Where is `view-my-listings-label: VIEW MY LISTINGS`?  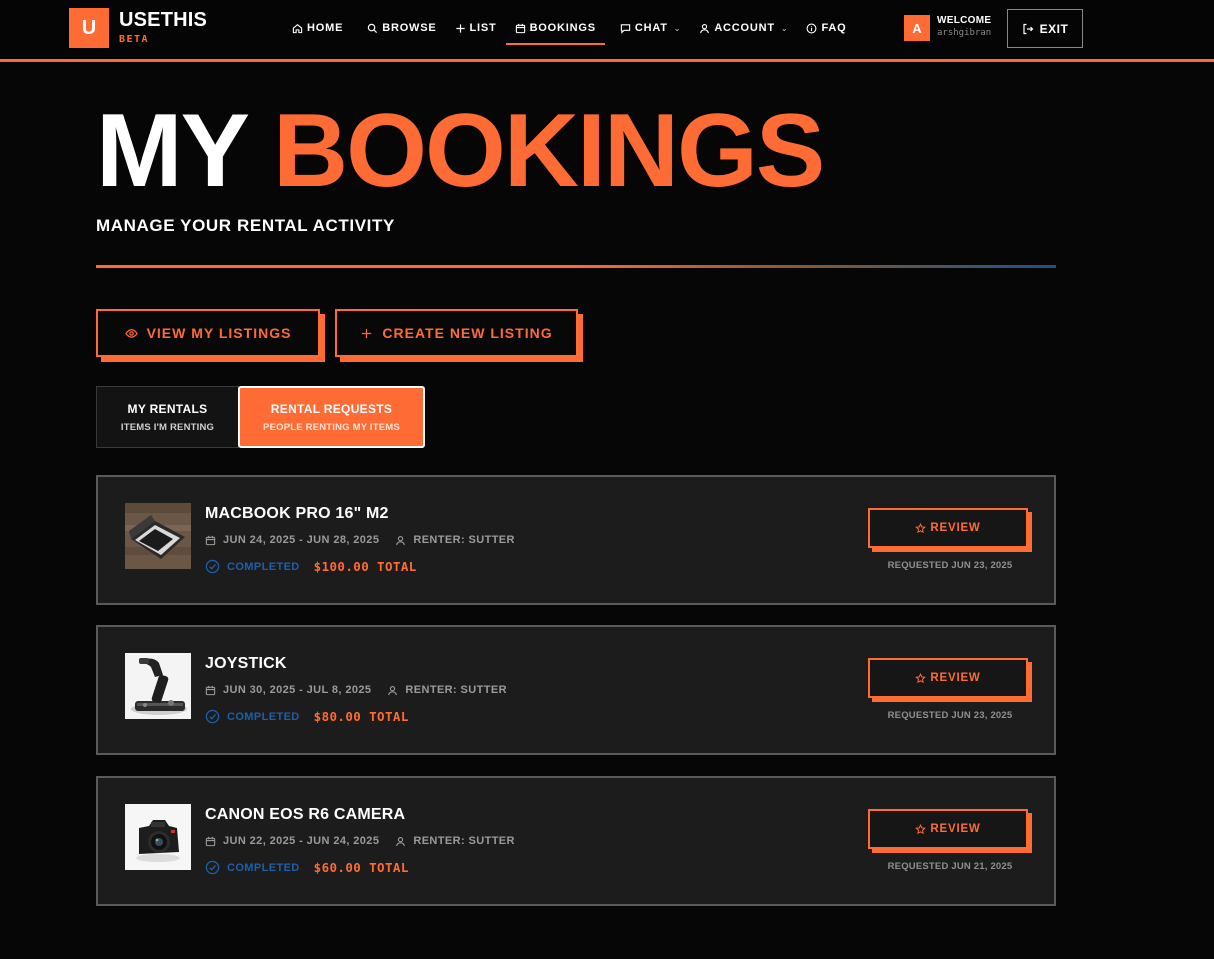 view-my-listings-label: VIEW MY LISTINGS is located at coordinates (219, 333).